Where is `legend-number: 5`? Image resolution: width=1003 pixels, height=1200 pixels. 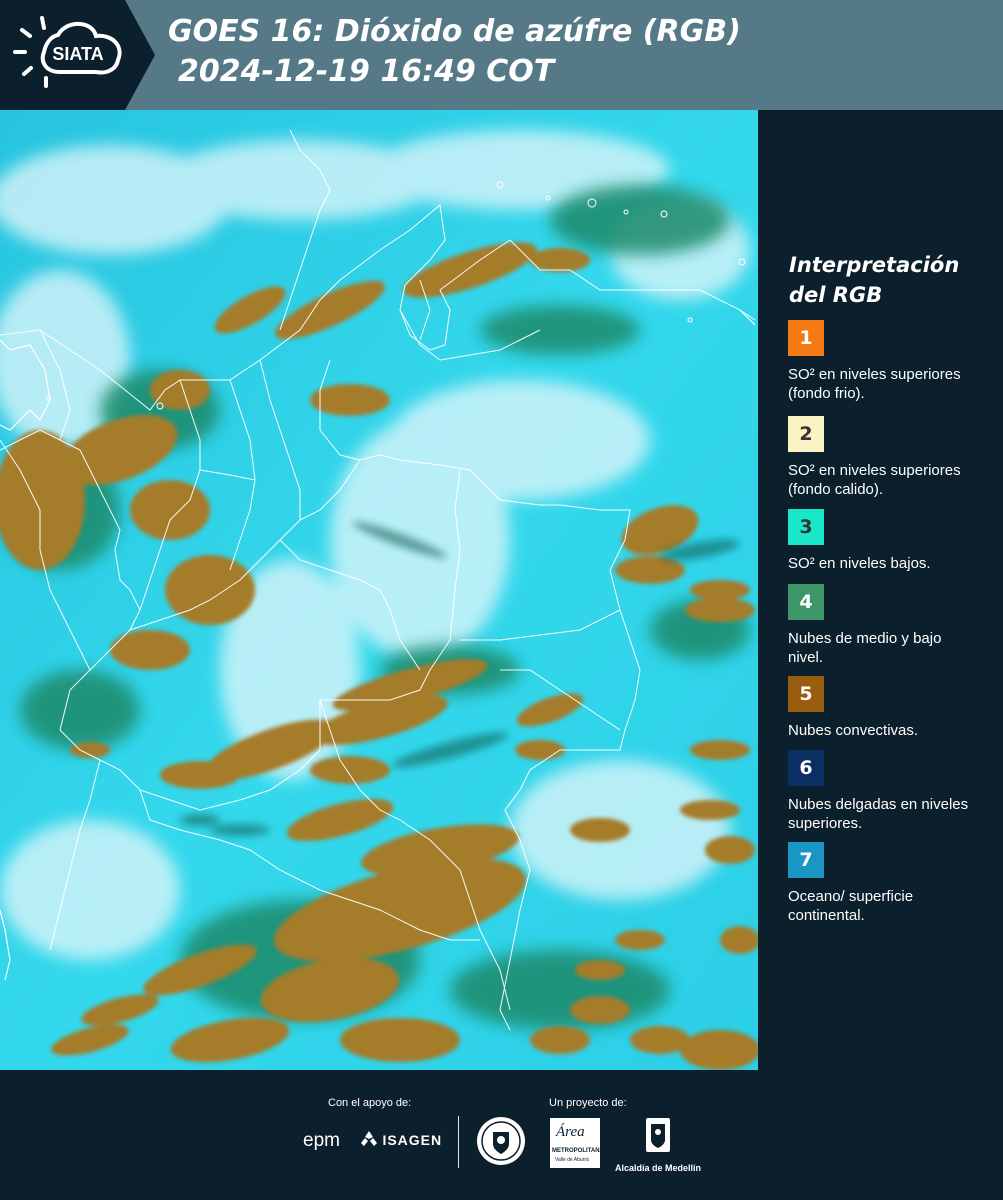 legend-number: 5 is located at coordinates (806, 694).